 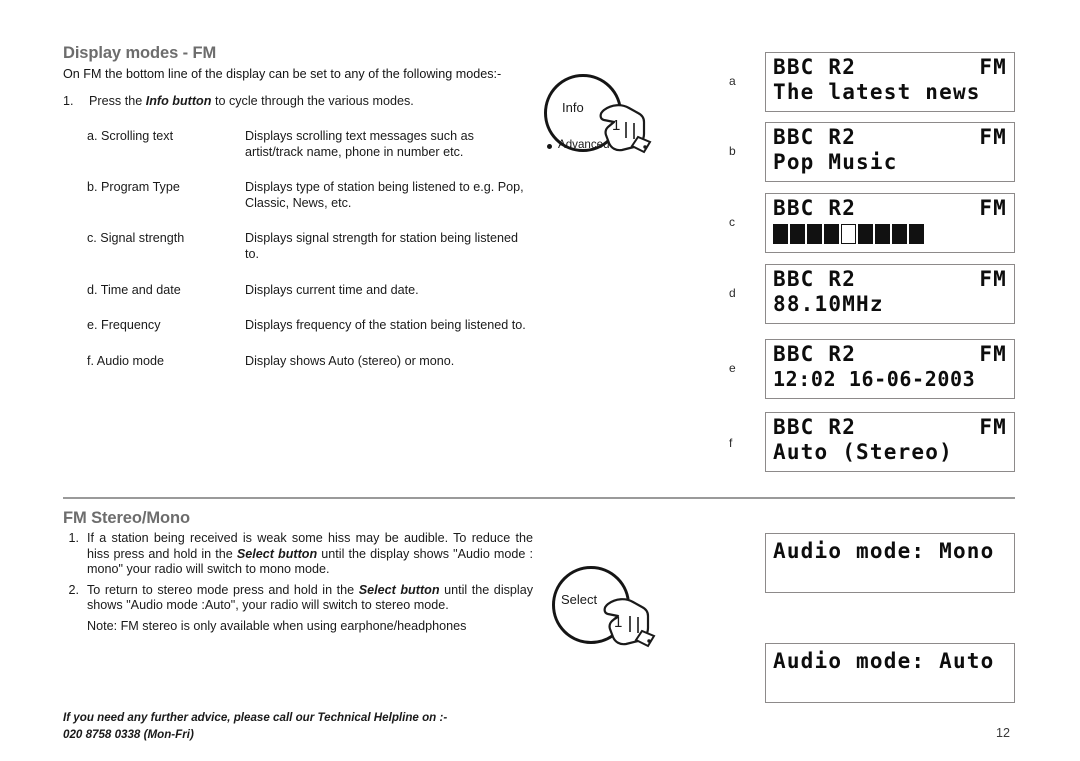 I want to click on page-number: 12, so click(x=1003, y=733).